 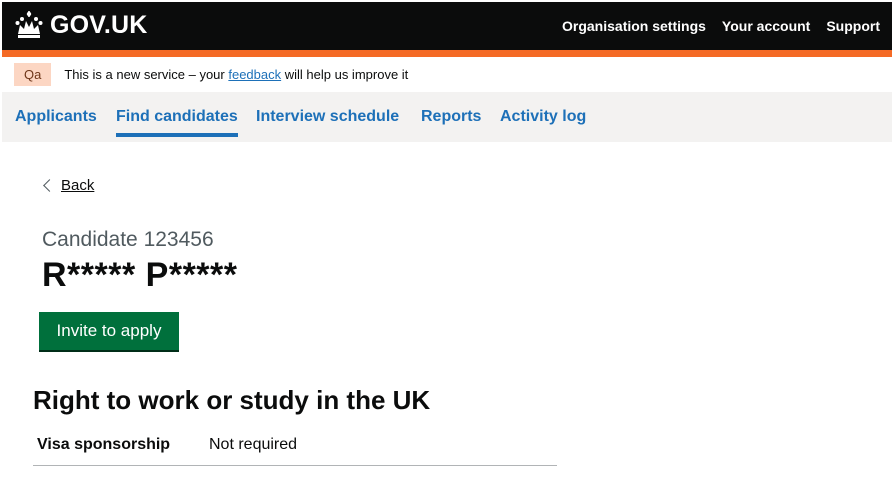 What do you see at coordinates (109, 331) in the screenshot?
I see `invite-to-apply-button: Invite to apply` at bounding box center [109, 331].